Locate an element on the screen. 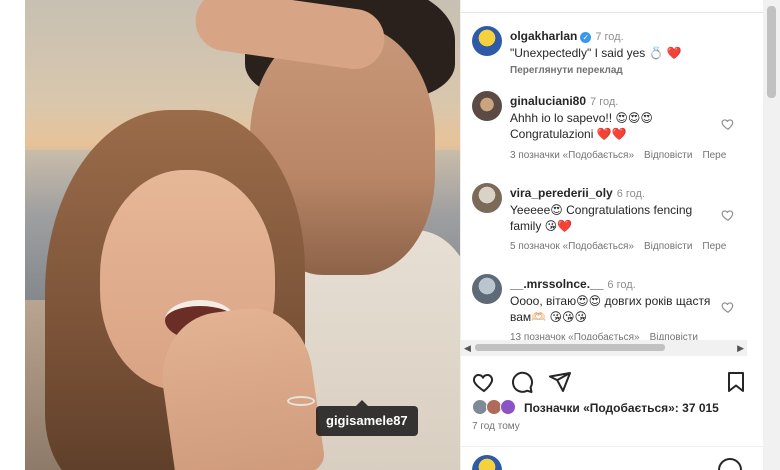 This screenshot has width=780, height=470. user-tag: gigisamele87 is located at coordinates (367, 418).